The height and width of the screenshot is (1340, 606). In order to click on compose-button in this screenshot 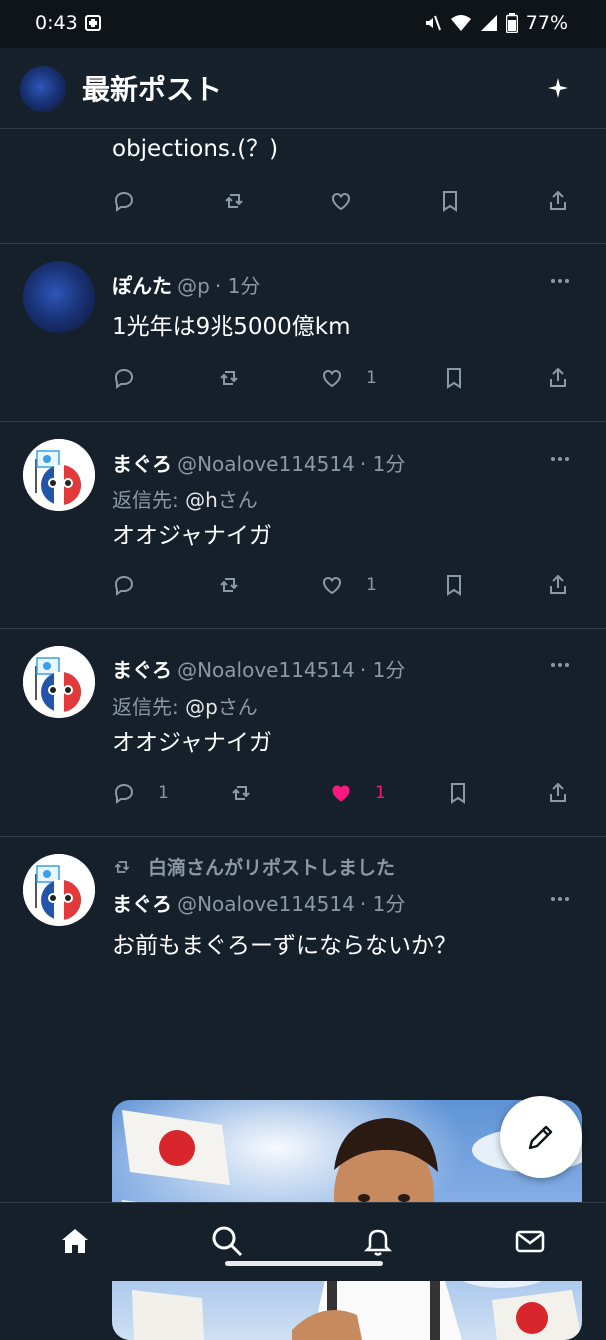, I will do `click(541, 1137)`.